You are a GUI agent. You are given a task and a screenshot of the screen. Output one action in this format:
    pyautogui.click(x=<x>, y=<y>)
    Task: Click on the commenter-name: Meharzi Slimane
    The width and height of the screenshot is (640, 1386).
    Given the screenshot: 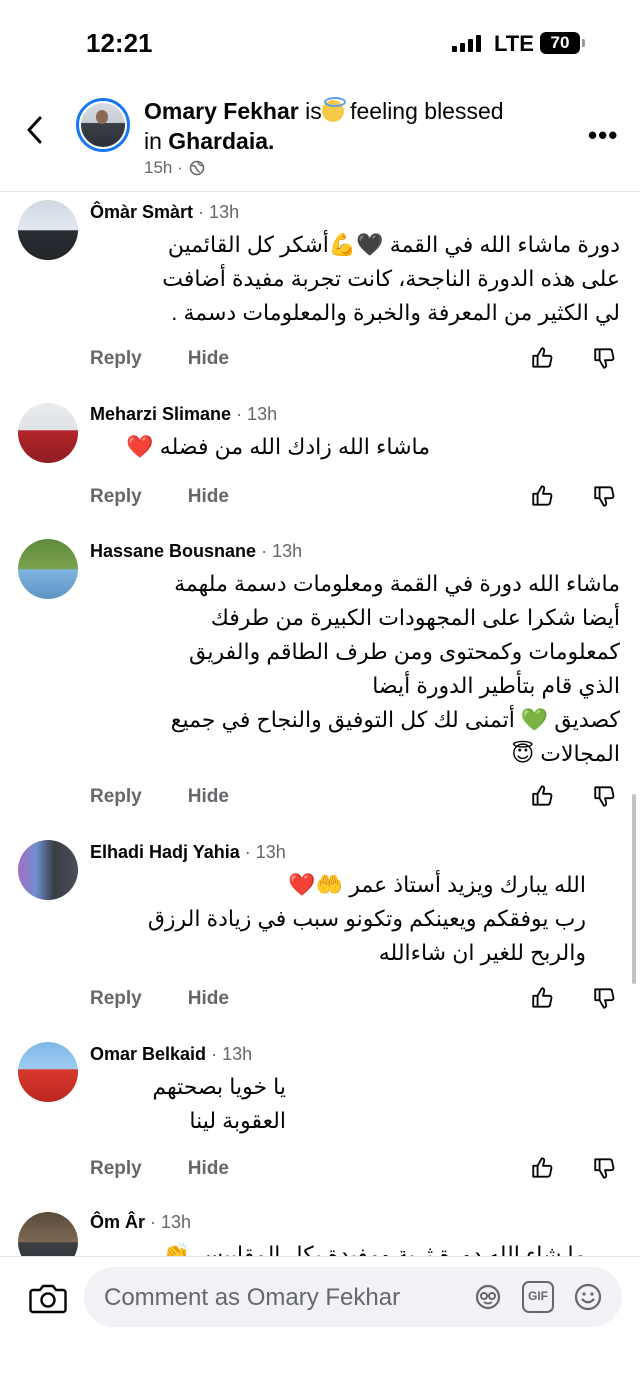 What is the action you would take?
    pyautogui.click(x=160, y=414)
    